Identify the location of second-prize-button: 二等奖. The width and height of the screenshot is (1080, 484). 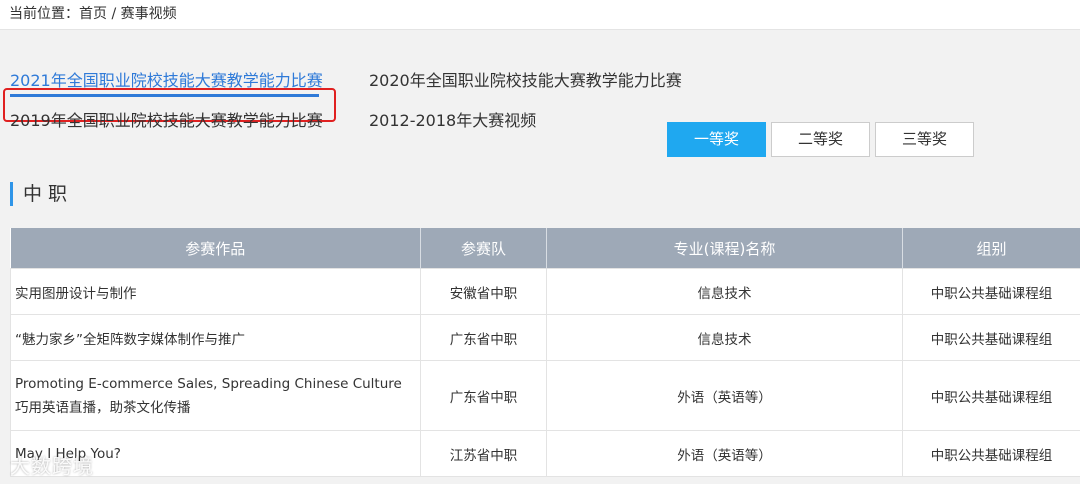
(820, 139).